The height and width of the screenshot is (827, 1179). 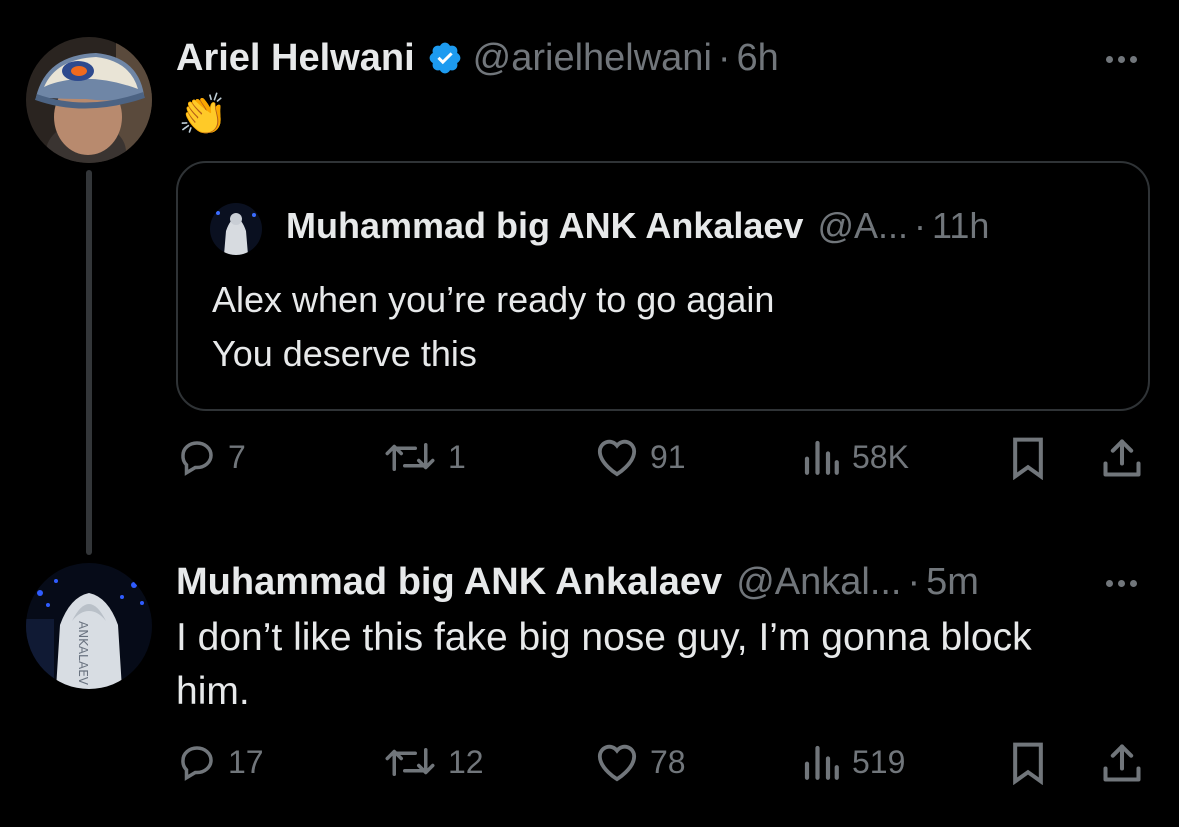 I want to click on verified-badge-icon, so click(x=445, y=58).